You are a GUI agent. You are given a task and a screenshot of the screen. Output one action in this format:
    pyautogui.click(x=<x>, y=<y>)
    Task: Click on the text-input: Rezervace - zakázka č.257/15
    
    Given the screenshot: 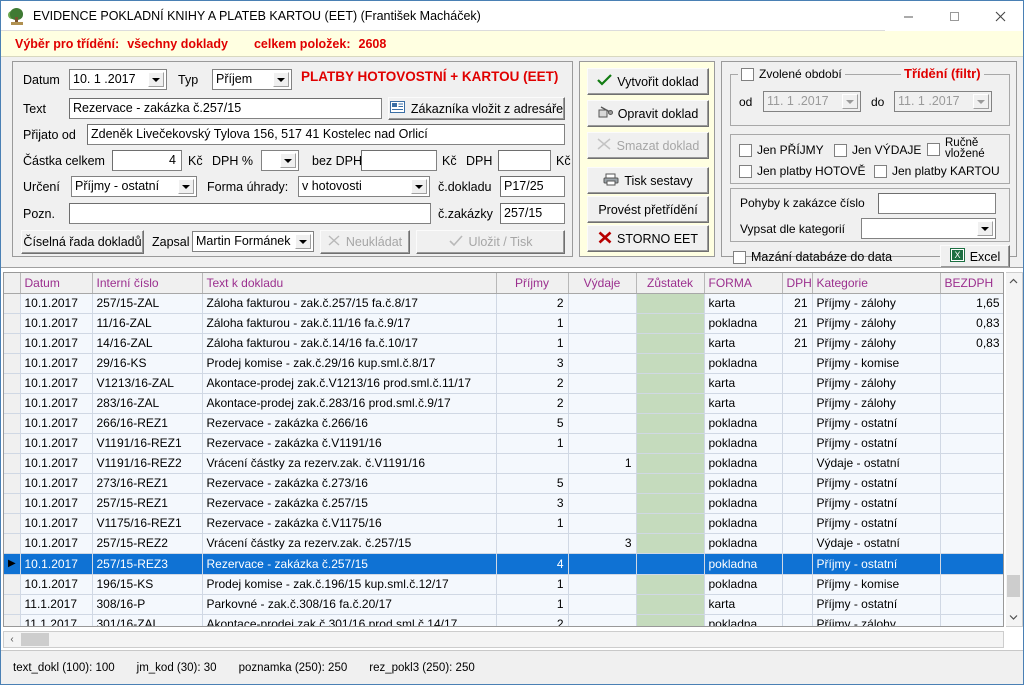 What is the action you would take?
    pyautogui.click(x=225, y=108)
    